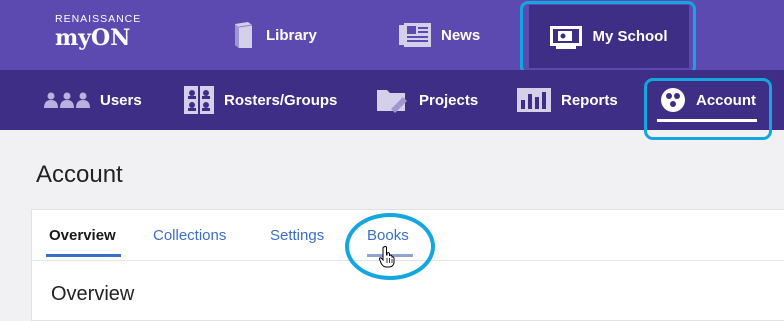 This screenshot has height=321, width=784. I want to click on rosters-icon, so click(199, 100).